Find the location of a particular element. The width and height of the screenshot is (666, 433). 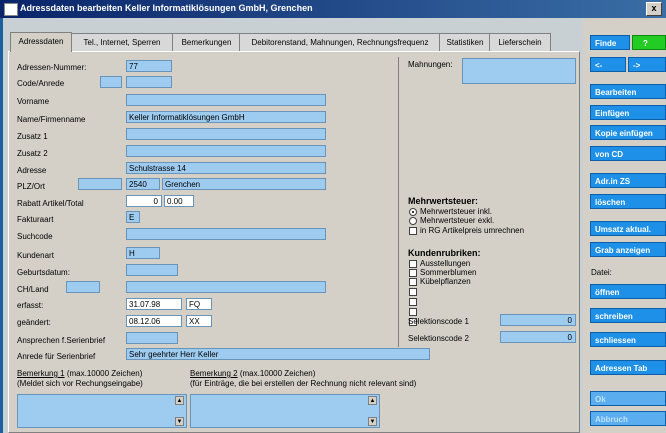

country-prefix-field is located at coordinates (100, 184).